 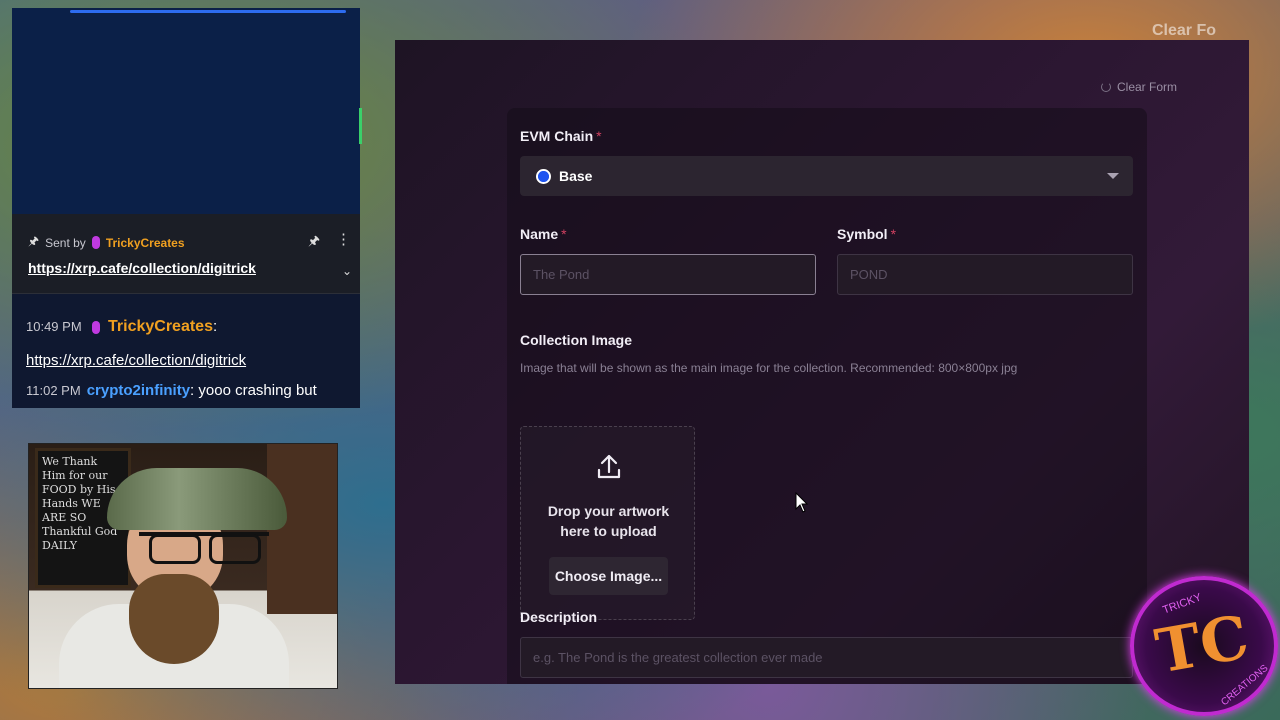 I want to click on person-cap, so click(x=197, y=499).